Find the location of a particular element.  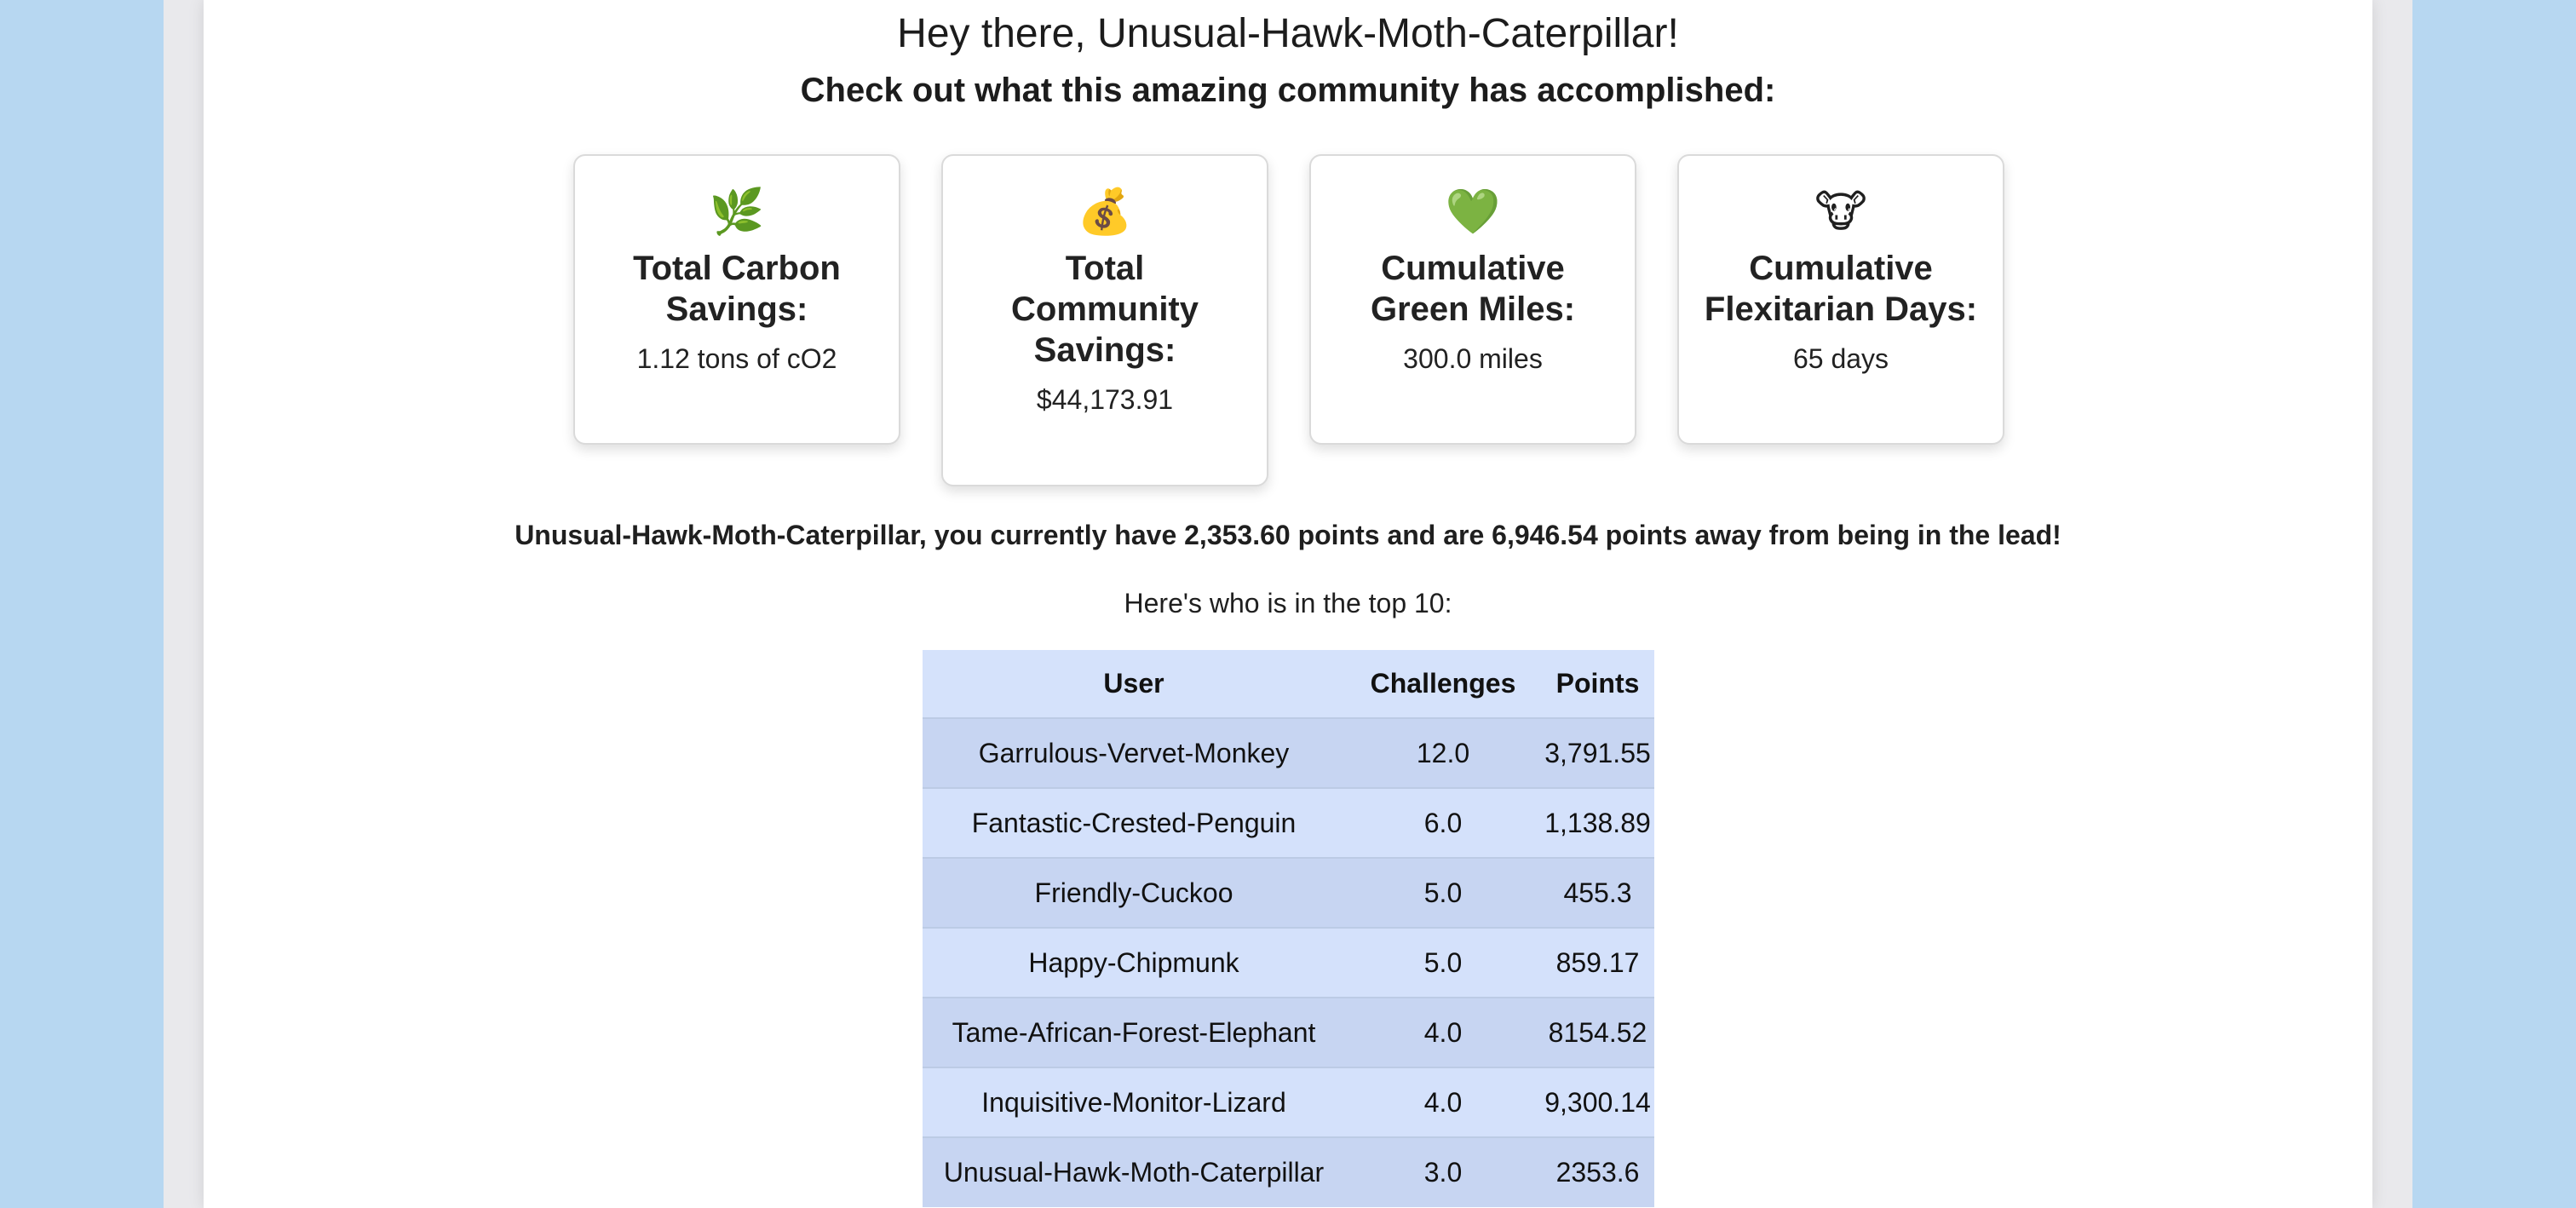

table-row: Fantastic-Crested-Penguin 6.0 1,138.89 is located at coordinates (1288, 822).